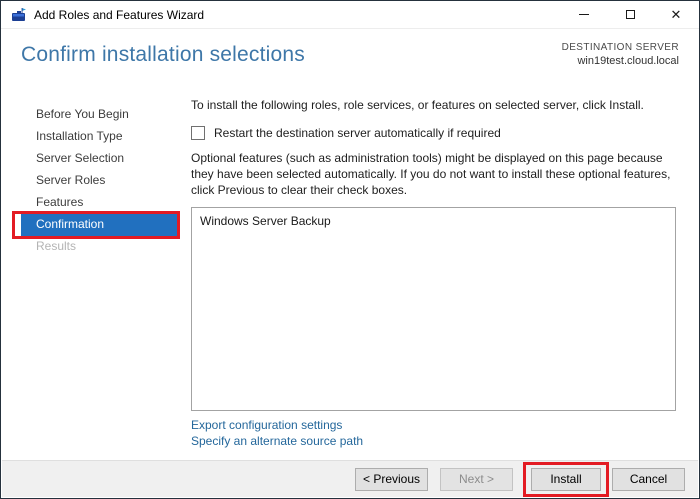 This screenshot has height=499, width=700. Describe the element at coordinates (435, 441) in the screenshot. I see `alternate-source-path-link: Specify an alternate source path` at that location.